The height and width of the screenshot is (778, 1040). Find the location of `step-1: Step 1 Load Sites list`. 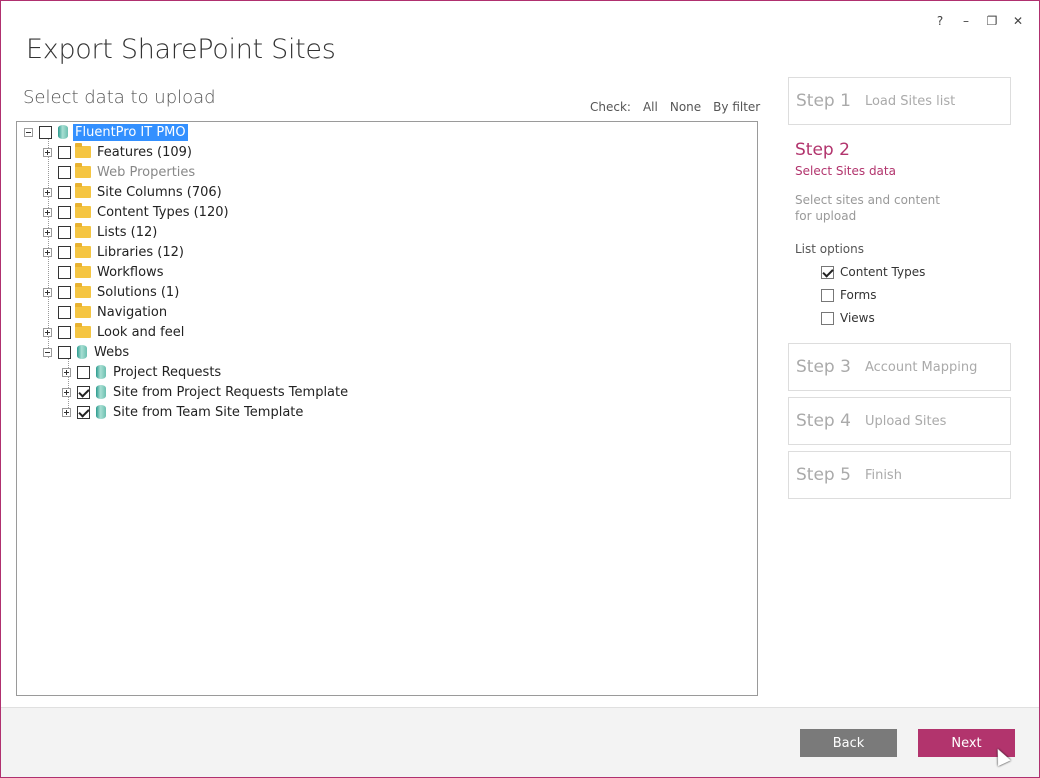

step-1: Step 1 Load Sites list is located at coordinates (899, 101).